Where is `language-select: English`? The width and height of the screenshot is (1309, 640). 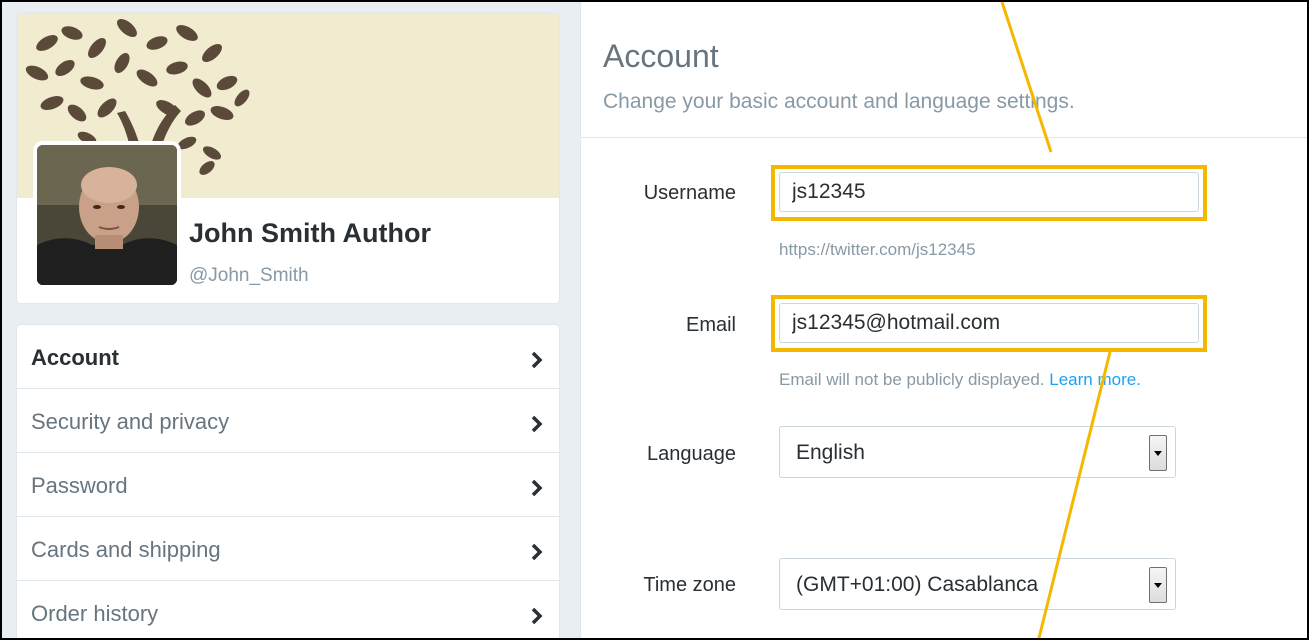
language-select: English is located at coordinates (977, 452).